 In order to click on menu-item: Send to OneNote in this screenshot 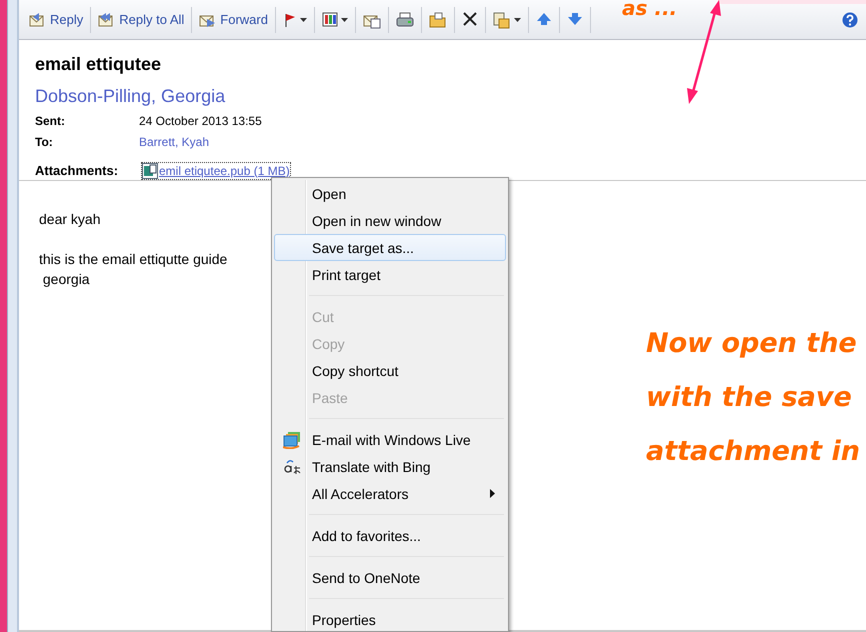, I will do `click(390, 577)`.